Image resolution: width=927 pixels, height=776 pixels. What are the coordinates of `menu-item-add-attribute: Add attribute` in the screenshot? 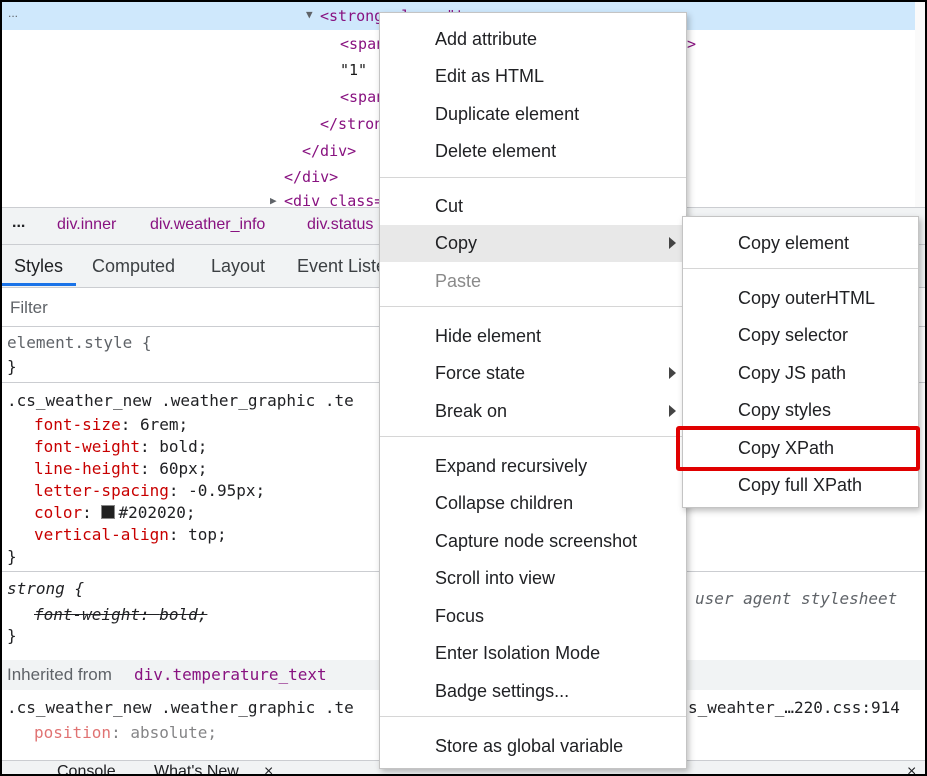 It's located at (533, 39).